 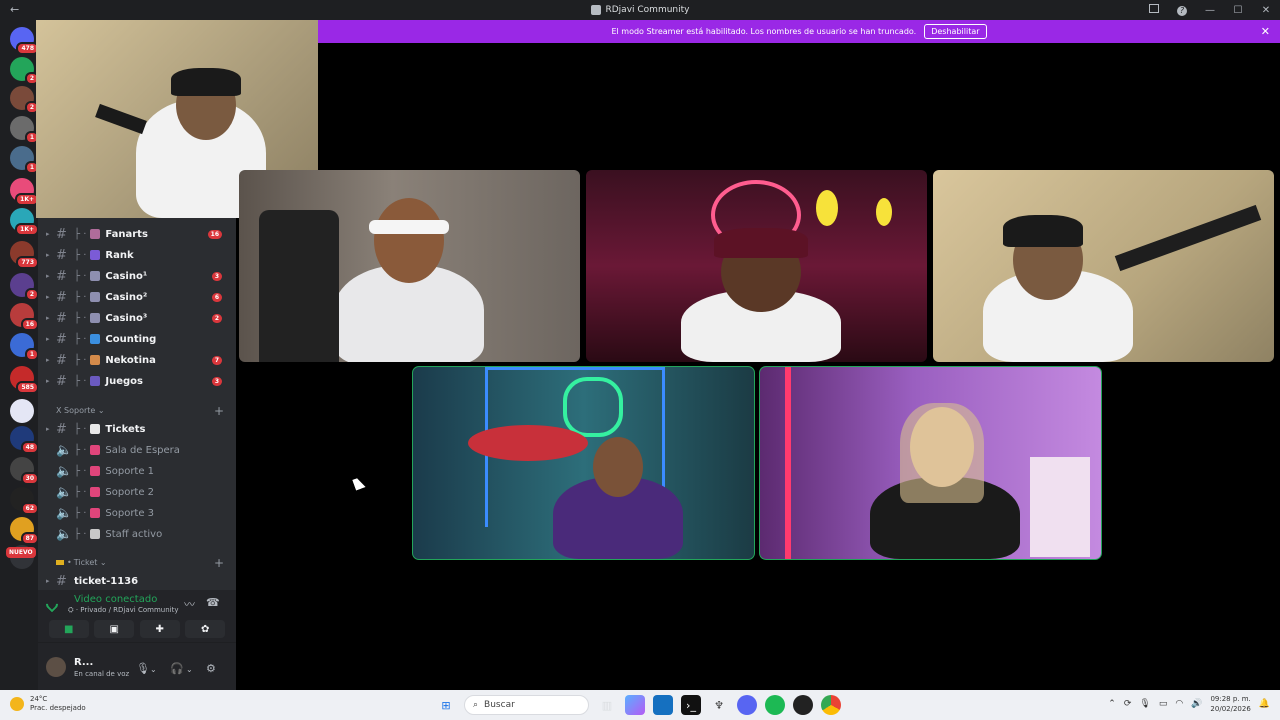 I want to click on mic-tray-icon: 🎙, so click(x=1144, y=704).